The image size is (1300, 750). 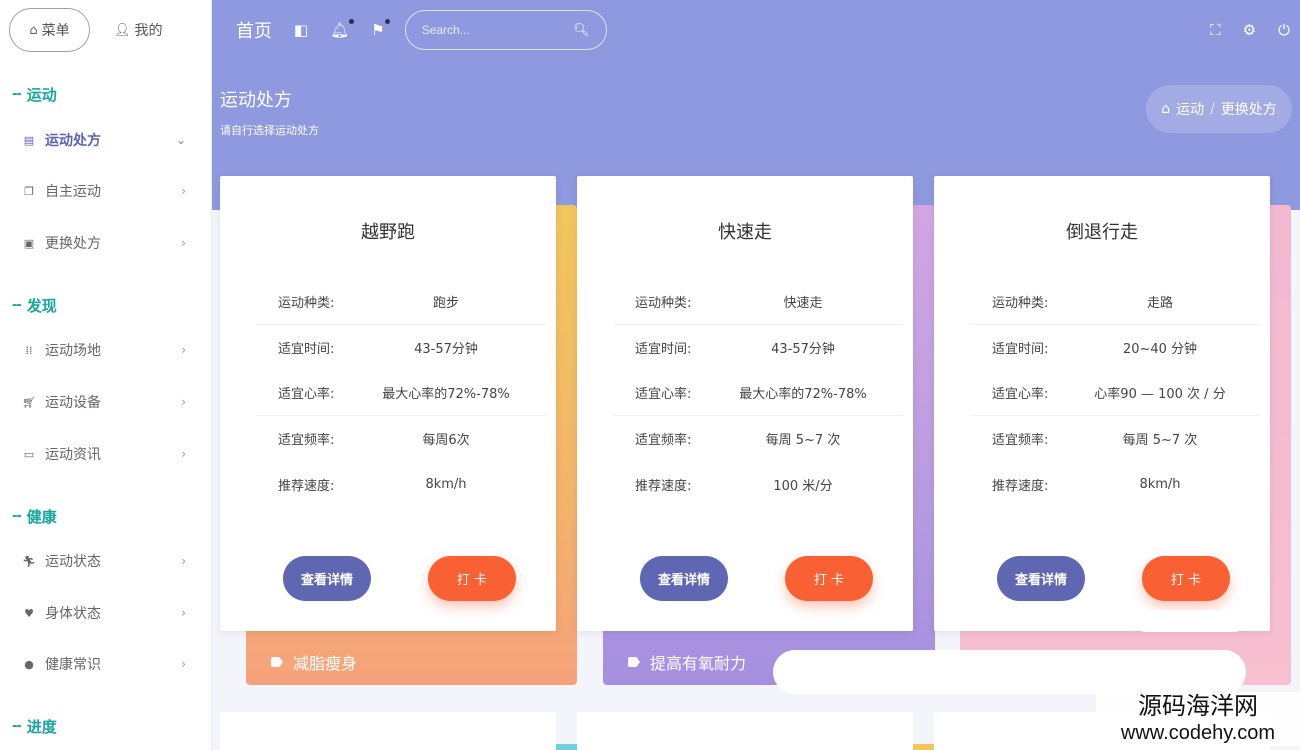 What do you see at coordinates (73, 614) in the screenshot?
I see `sidebar-item-label: 身体状态` at bounding box center [73, 614].